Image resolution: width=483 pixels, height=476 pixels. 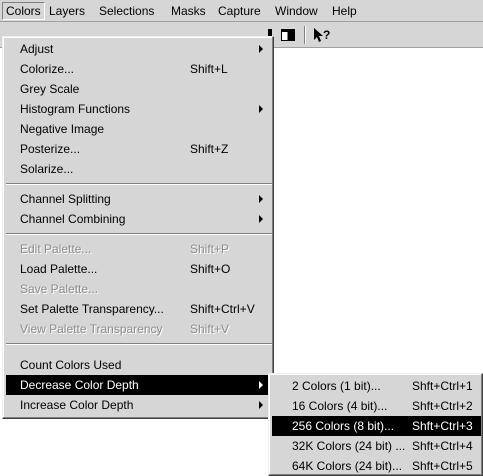 I want to click on menu-item-decrease-color-depth: Decrease Color Depth, so click(x=139, y=385).